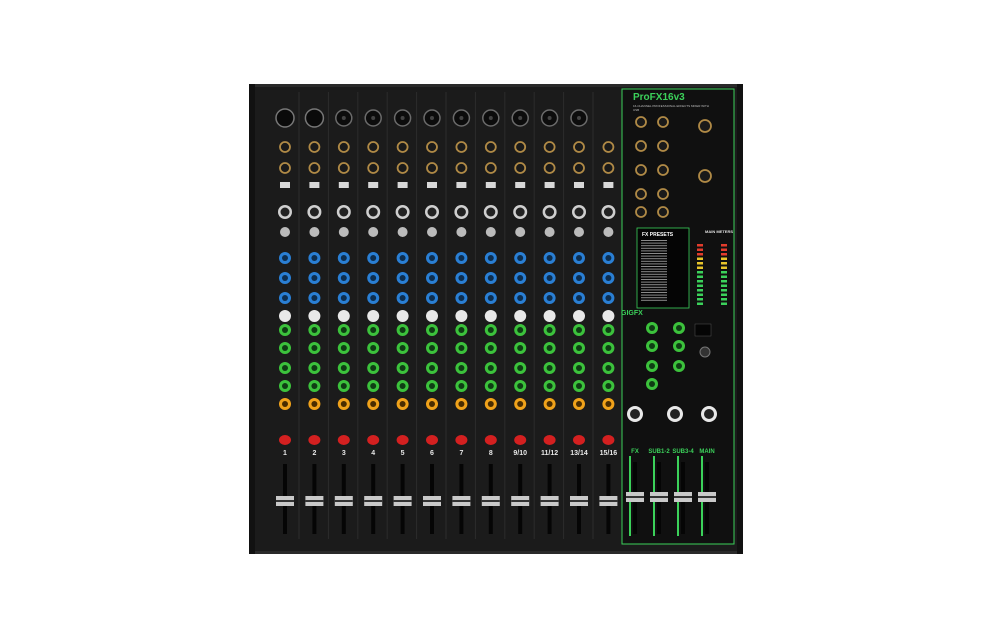  Describe the element at coordinates (461, 453) in the screenshot. I see `channel-number-label: 7` at that location.